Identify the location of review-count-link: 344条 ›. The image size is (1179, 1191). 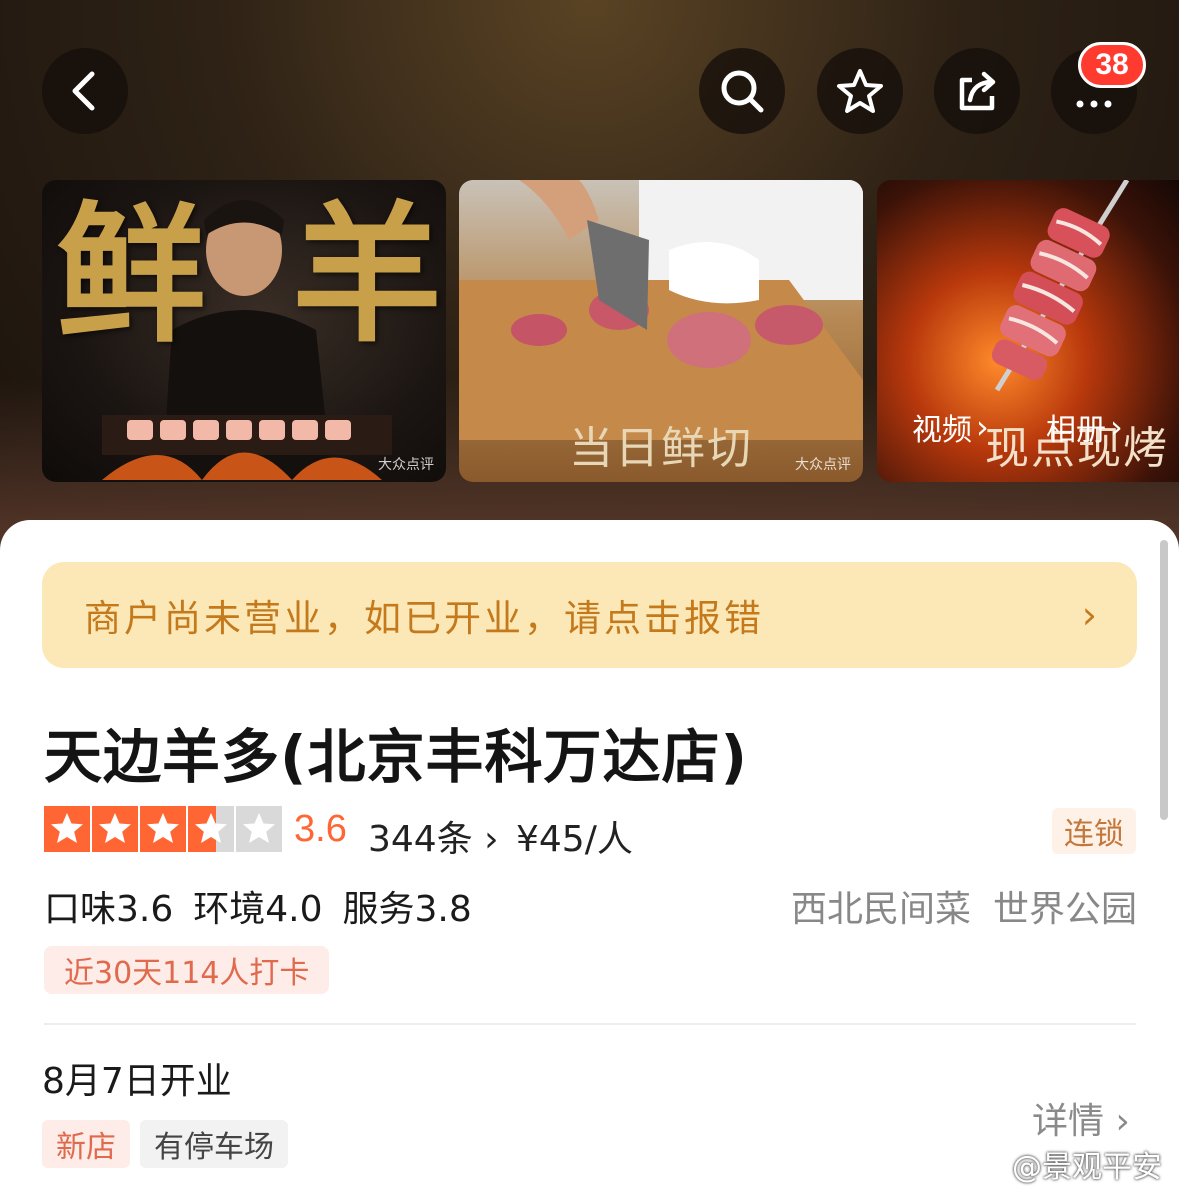
(433, 836).